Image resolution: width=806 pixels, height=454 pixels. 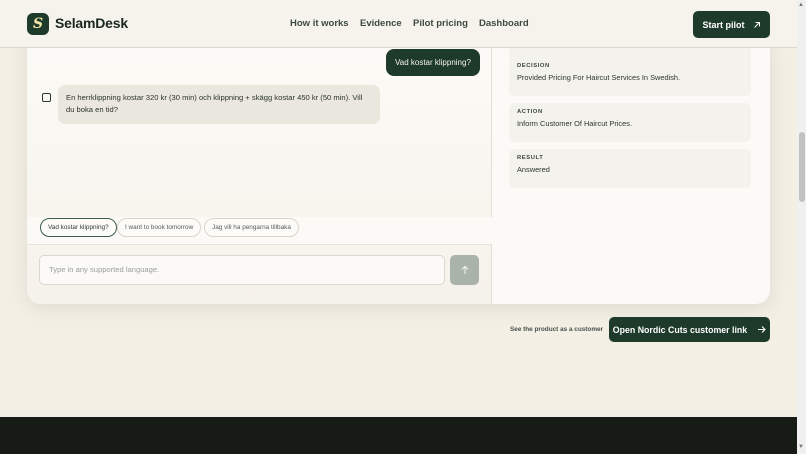 What do you see at coordinates (38, 24) in the screenshot?
I see `logo-icon: S` at bounding box center [38, 24].